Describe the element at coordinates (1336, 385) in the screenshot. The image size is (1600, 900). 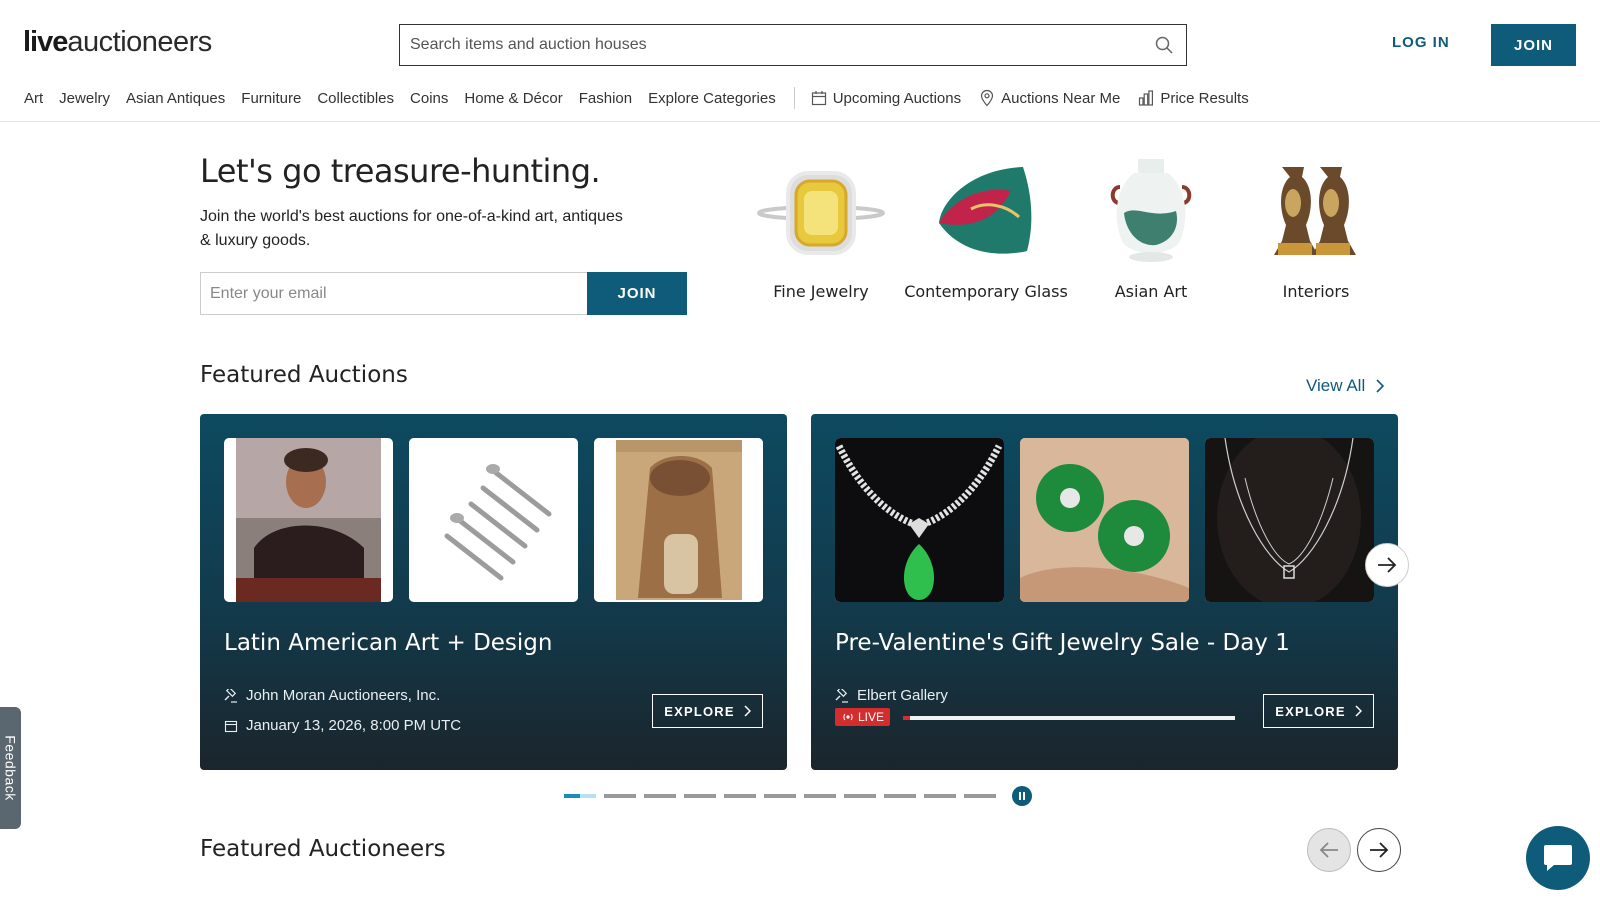
I see `view-all-label: View All` at that location.